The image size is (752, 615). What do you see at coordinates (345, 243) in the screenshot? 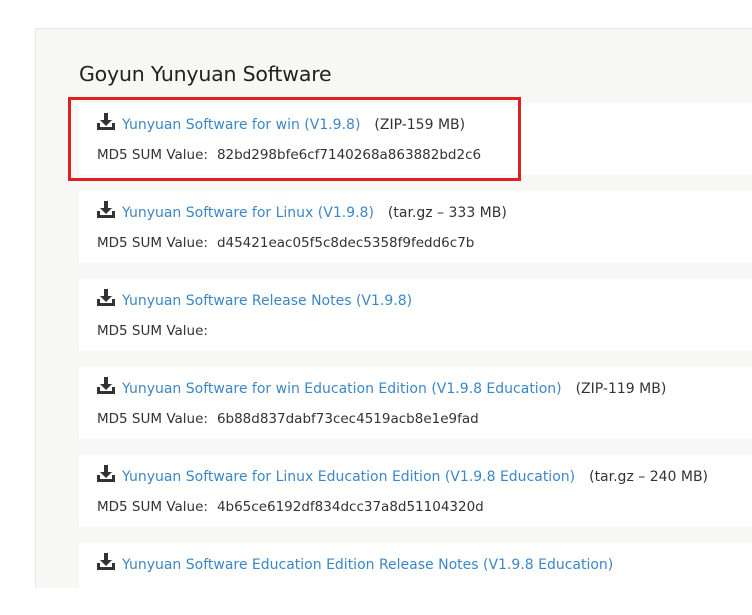
I see `md5-value: d45421eac05f5c8dec5358f9fedd6c7b` at bounding box center [345, 243].